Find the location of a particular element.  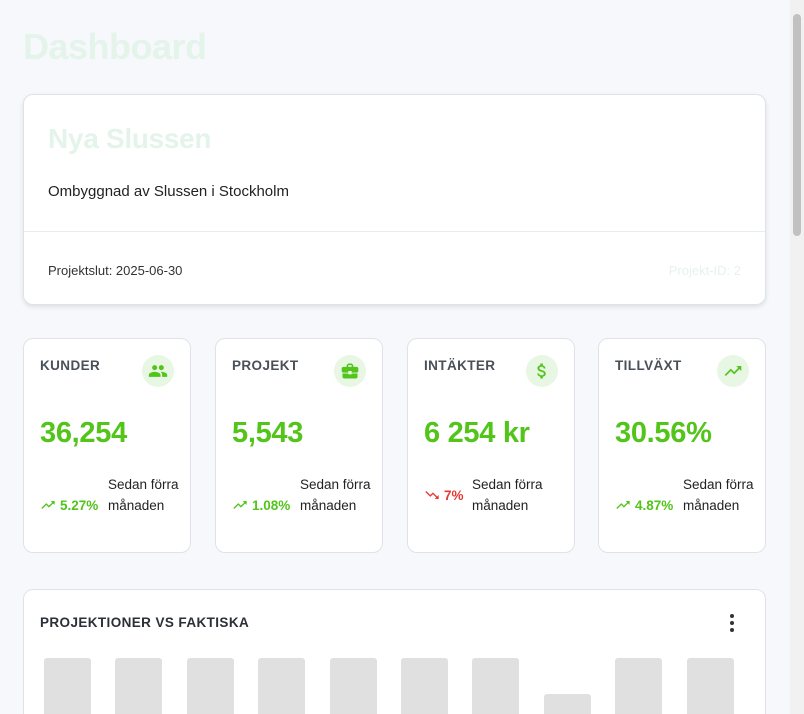

dollar-icon is located at coordinates (542, 371).